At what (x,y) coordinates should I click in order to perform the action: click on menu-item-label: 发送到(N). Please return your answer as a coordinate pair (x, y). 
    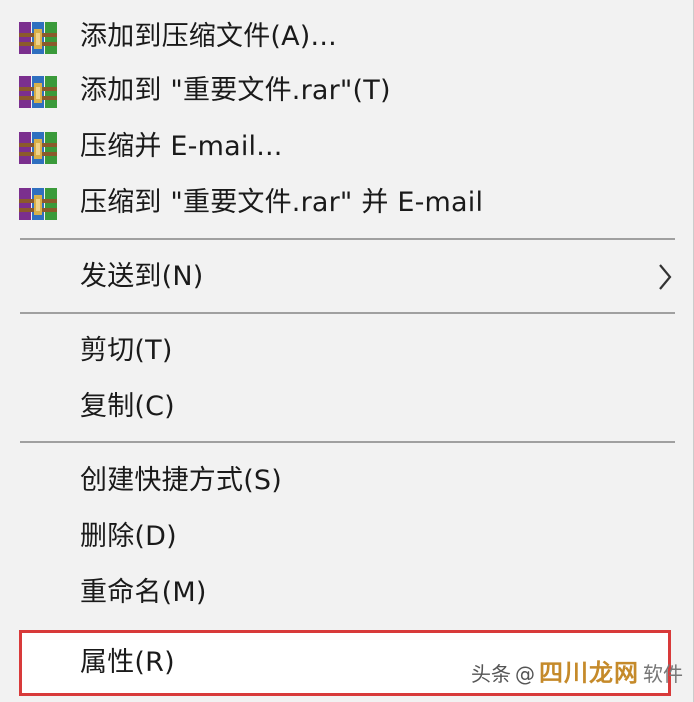
    Looking at the image, I should click on (142, 276).